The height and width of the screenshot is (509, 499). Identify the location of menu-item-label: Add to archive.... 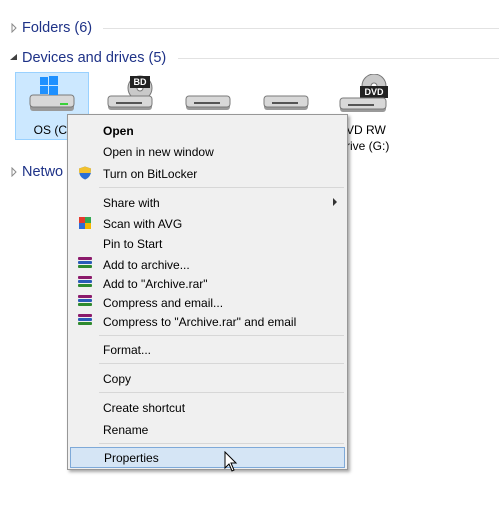
(146, 265).